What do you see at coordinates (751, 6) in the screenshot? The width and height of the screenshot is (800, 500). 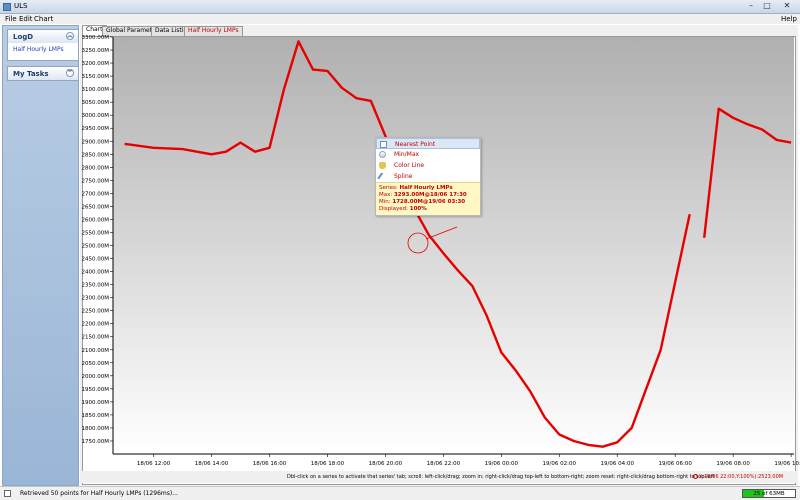 I see `minimize-button: –` at bounding box center [751, 6].